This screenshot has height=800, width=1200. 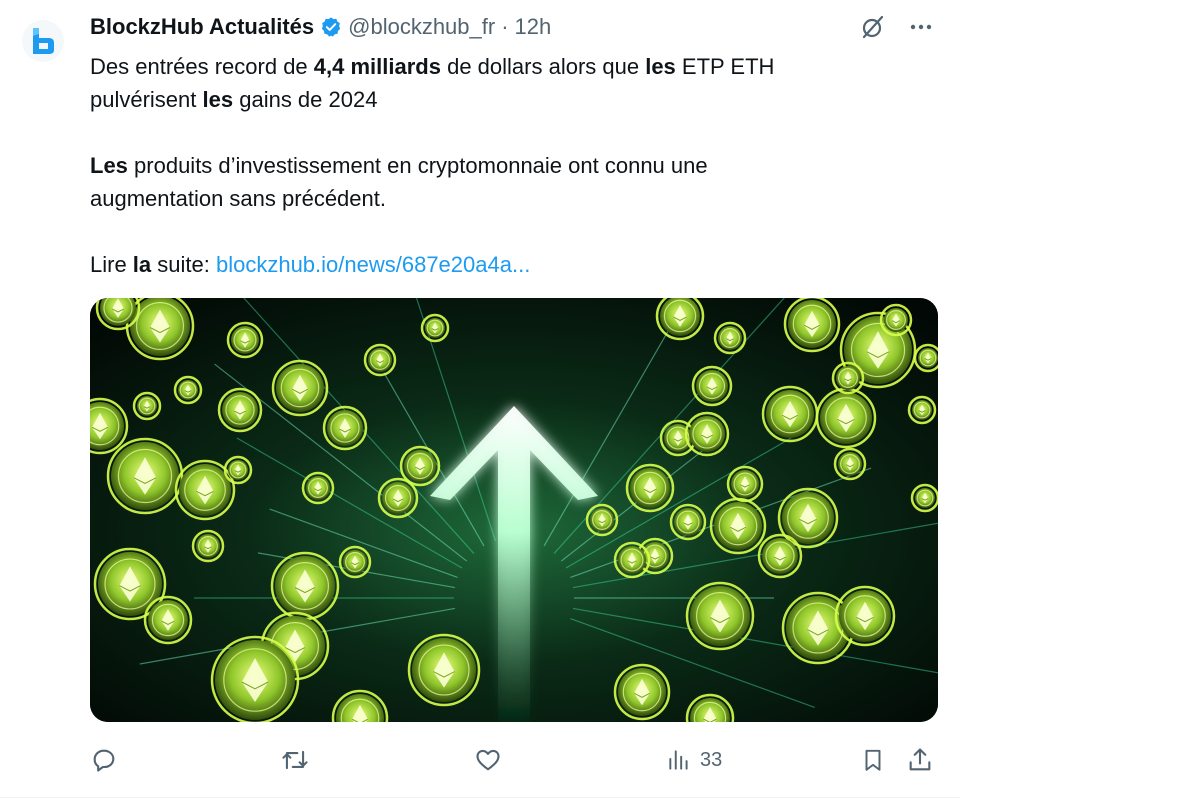 I want to click on grok-slash-circle-icon, so click(x=873, y=27).